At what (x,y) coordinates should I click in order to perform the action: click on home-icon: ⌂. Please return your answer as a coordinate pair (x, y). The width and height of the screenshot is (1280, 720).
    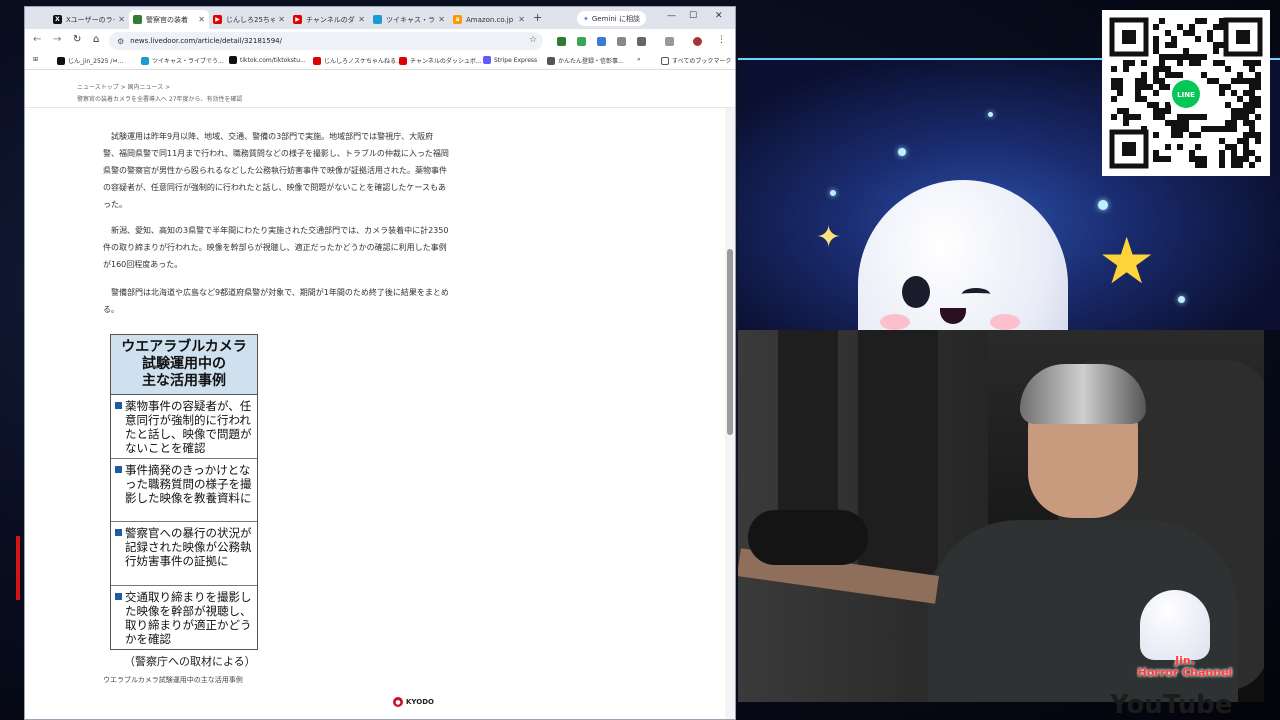
    Looking at the image, I should click on (96, 39).